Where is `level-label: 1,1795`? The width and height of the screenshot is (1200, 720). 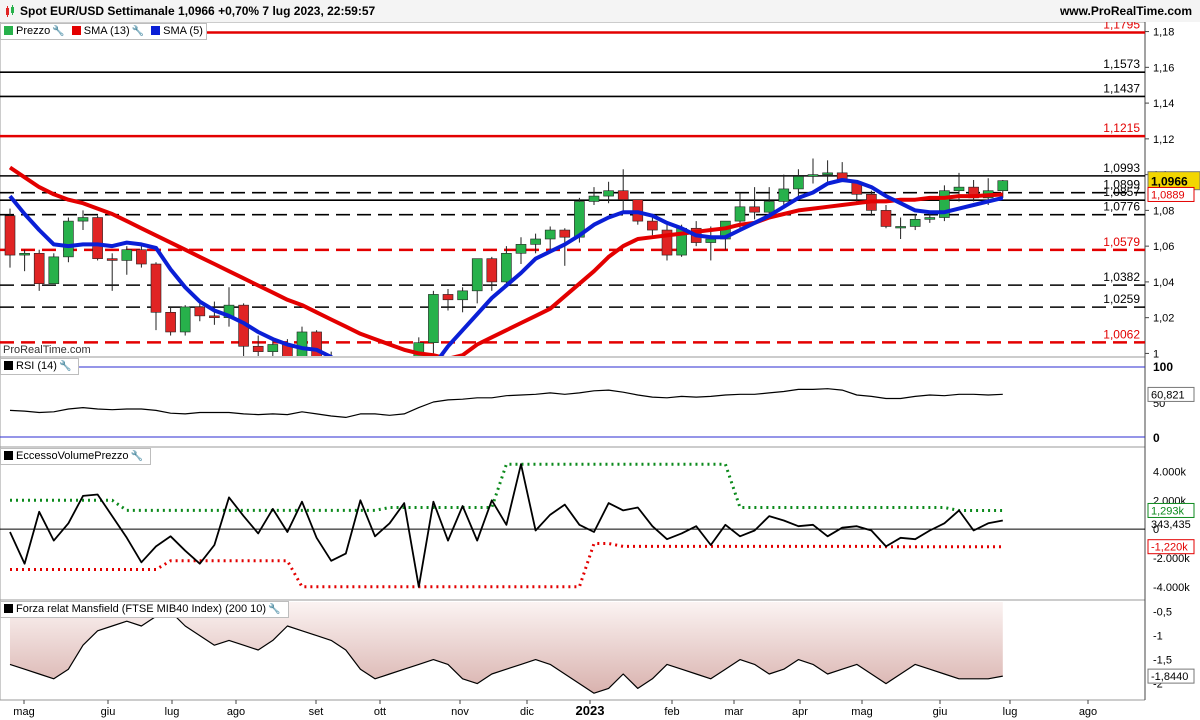 level-label: 1,1795 is located at coordinates (1121, 26).